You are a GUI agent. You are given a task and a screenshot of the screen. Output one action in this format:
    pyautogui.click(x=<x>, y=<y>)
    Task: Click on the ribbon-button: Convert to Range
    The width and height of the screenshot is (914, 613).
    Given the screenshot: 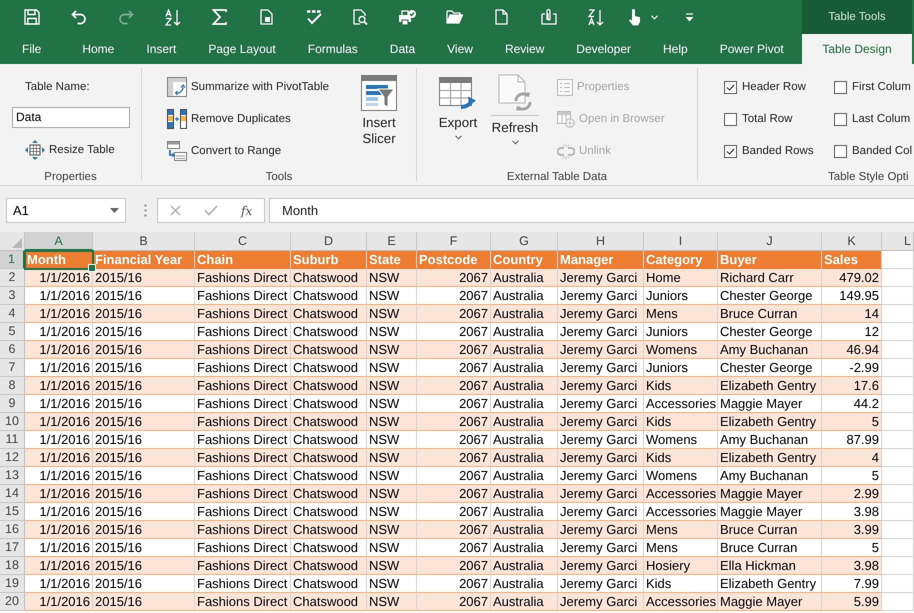 What is the action you would take?
    pyautogui.click(x=261, y=151)
    